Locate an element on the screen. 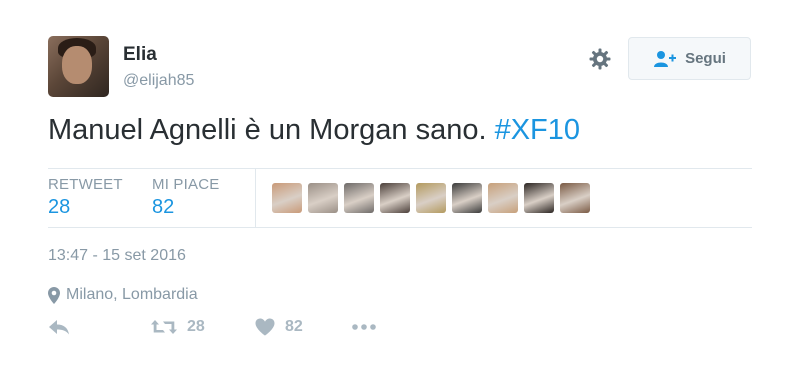 The width and height of the screenshot is (800, 380). retweet-icon is located at coordinates (164, 327).